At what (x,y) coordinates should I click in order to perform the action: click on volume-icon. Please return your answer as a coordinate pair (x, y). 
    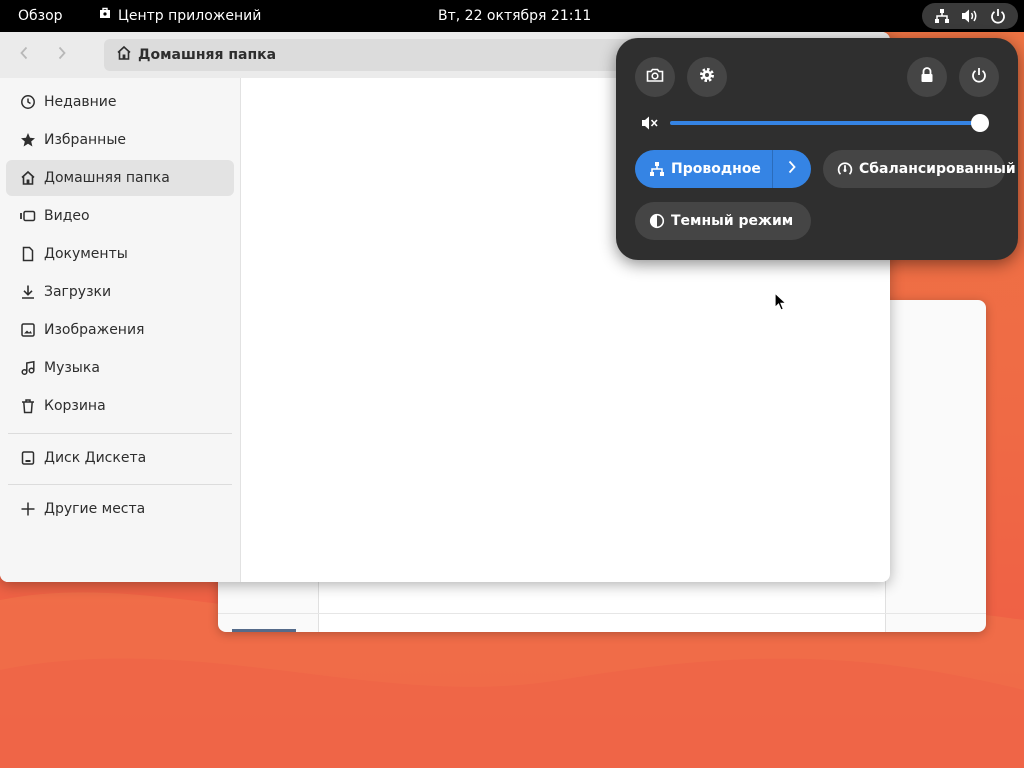
    Looking at the image, I should click on (970, 16).